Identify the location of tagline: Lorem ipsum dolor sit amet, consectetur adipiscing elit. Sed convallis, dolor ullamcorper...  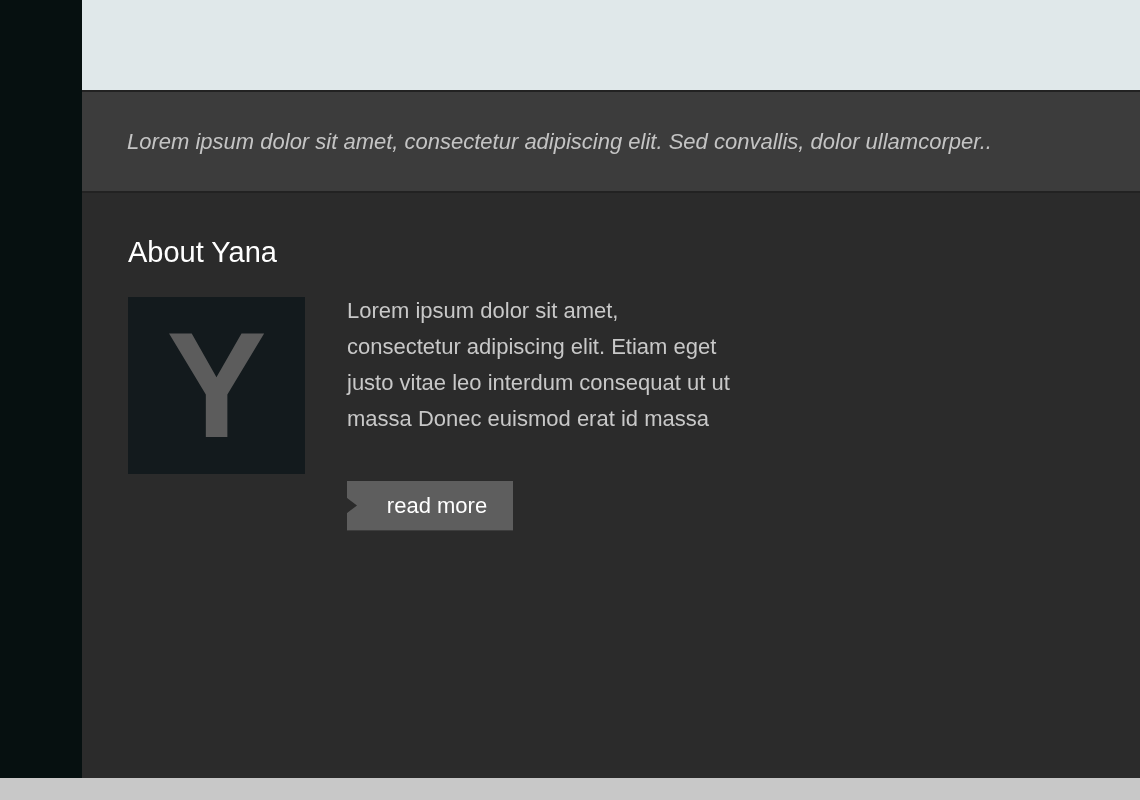
(559, 142).